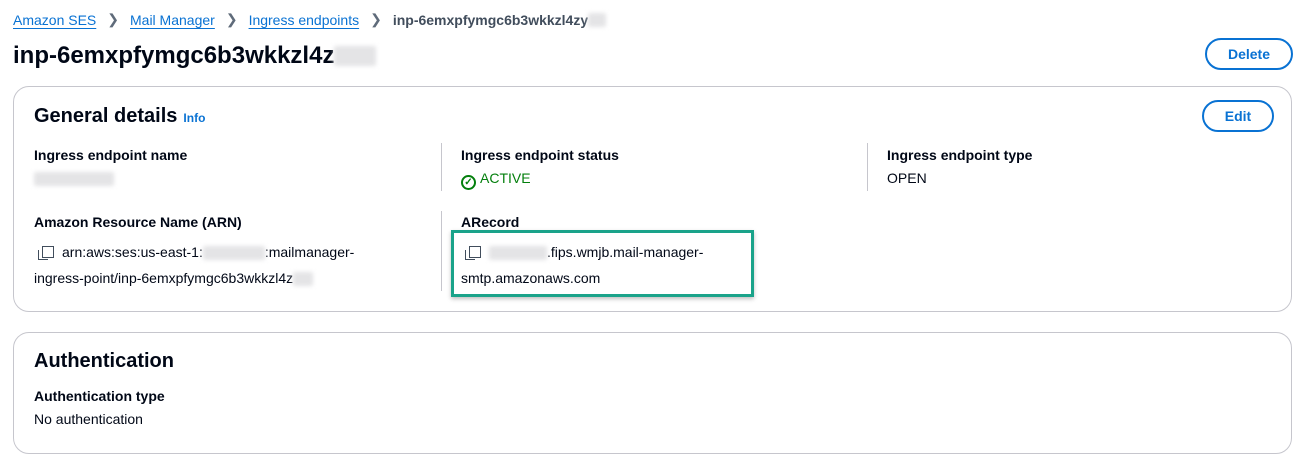 The width and height of the screenshot is (1310, 463). I want to click on general-details-title: General details, so click(106, 116).